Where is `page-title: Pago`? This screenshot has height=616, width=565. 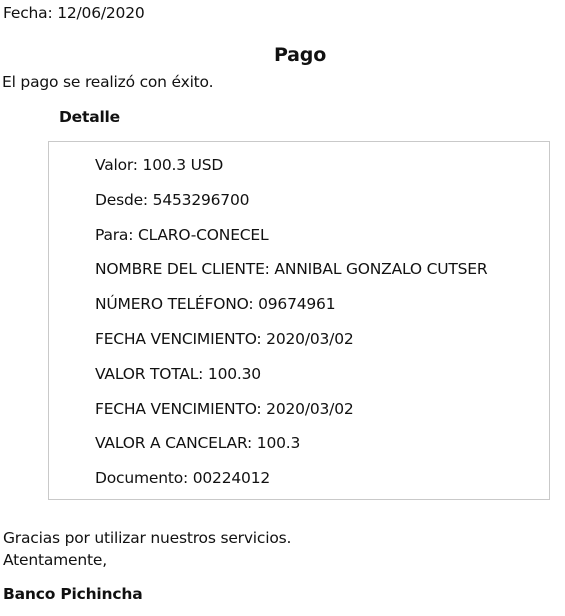 page-title: Pago is located at coordinates (300, 55).